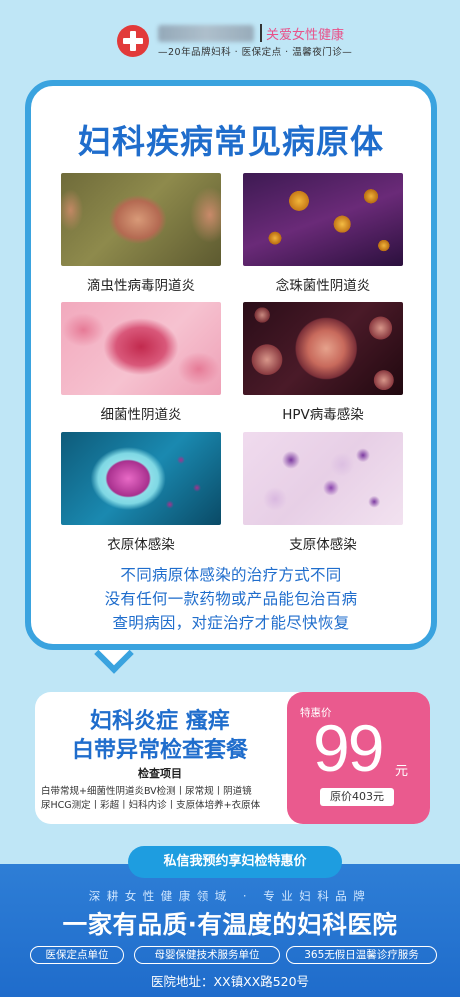  I want to click on disease-caption: 支原体感染, so click(323, 545).